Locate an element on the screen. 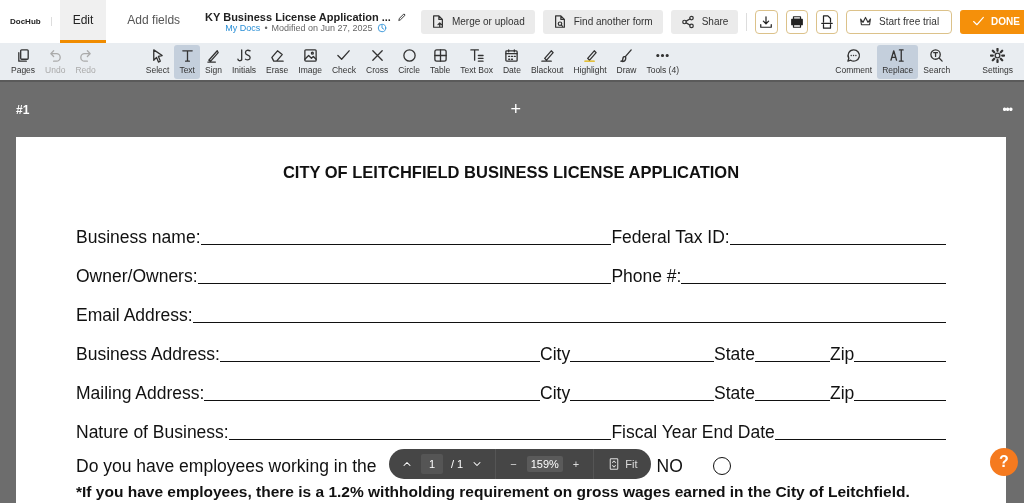 This screenshot has width=1024, height=503. tool-button: Table is located at coordinates (440, 61).